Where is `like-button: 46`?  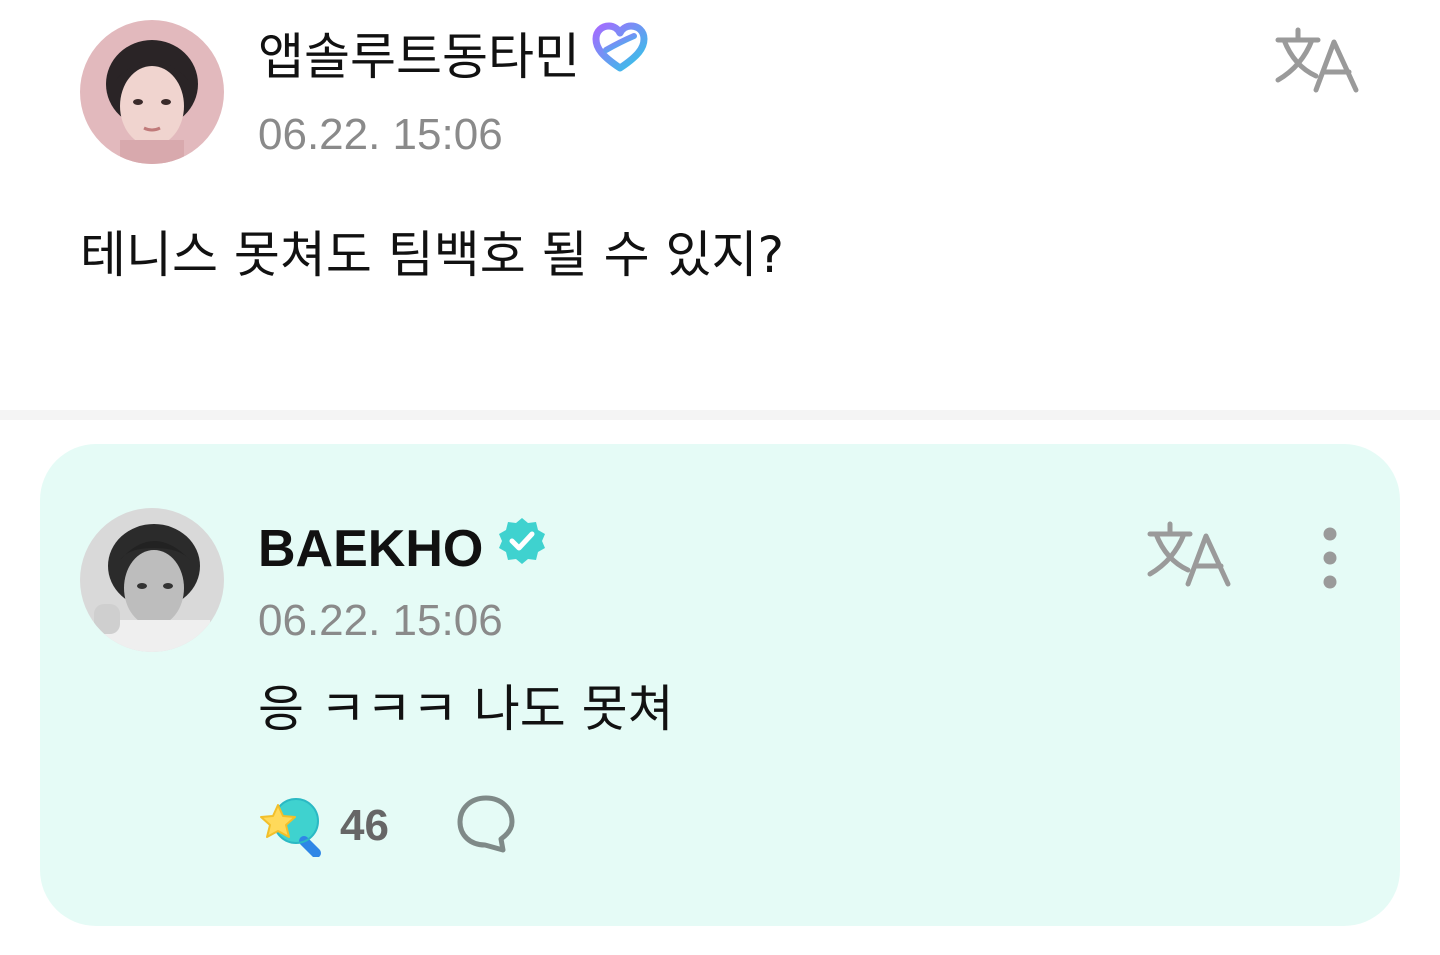
like-button: 46 is located at coordinates (323, 826).